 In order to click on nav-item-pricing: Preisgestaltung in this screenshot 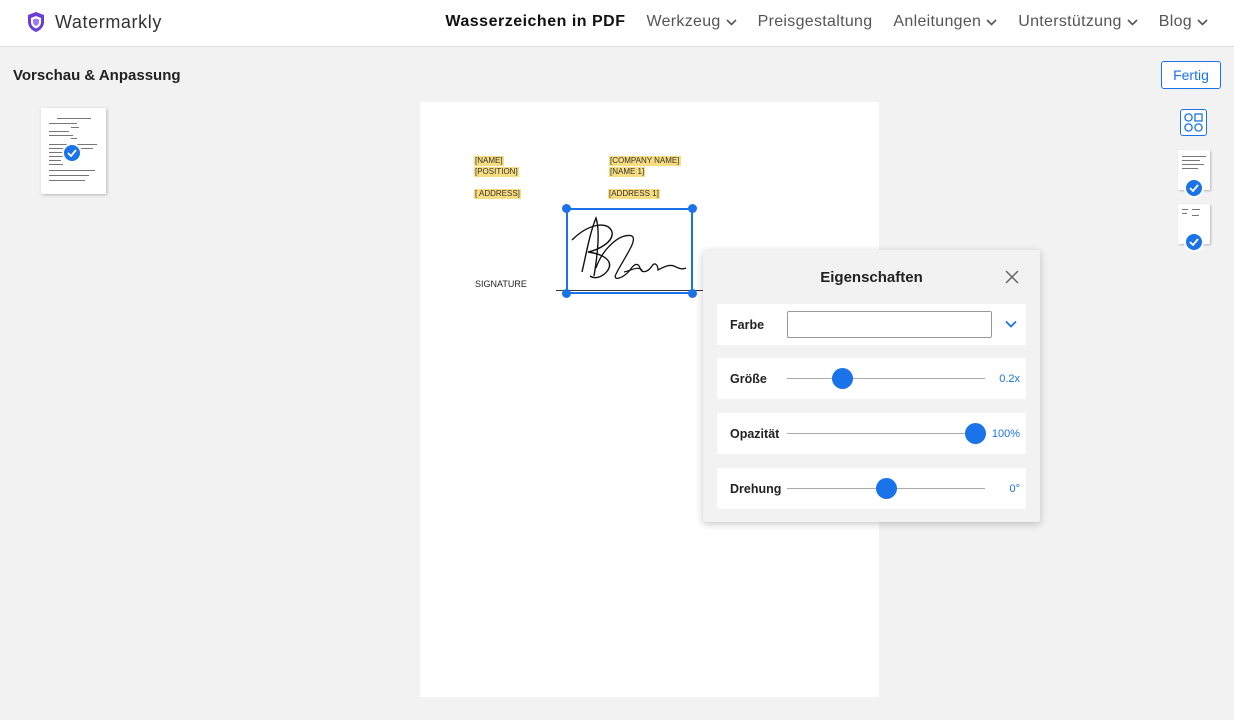, I will do `click(815, 22)`.